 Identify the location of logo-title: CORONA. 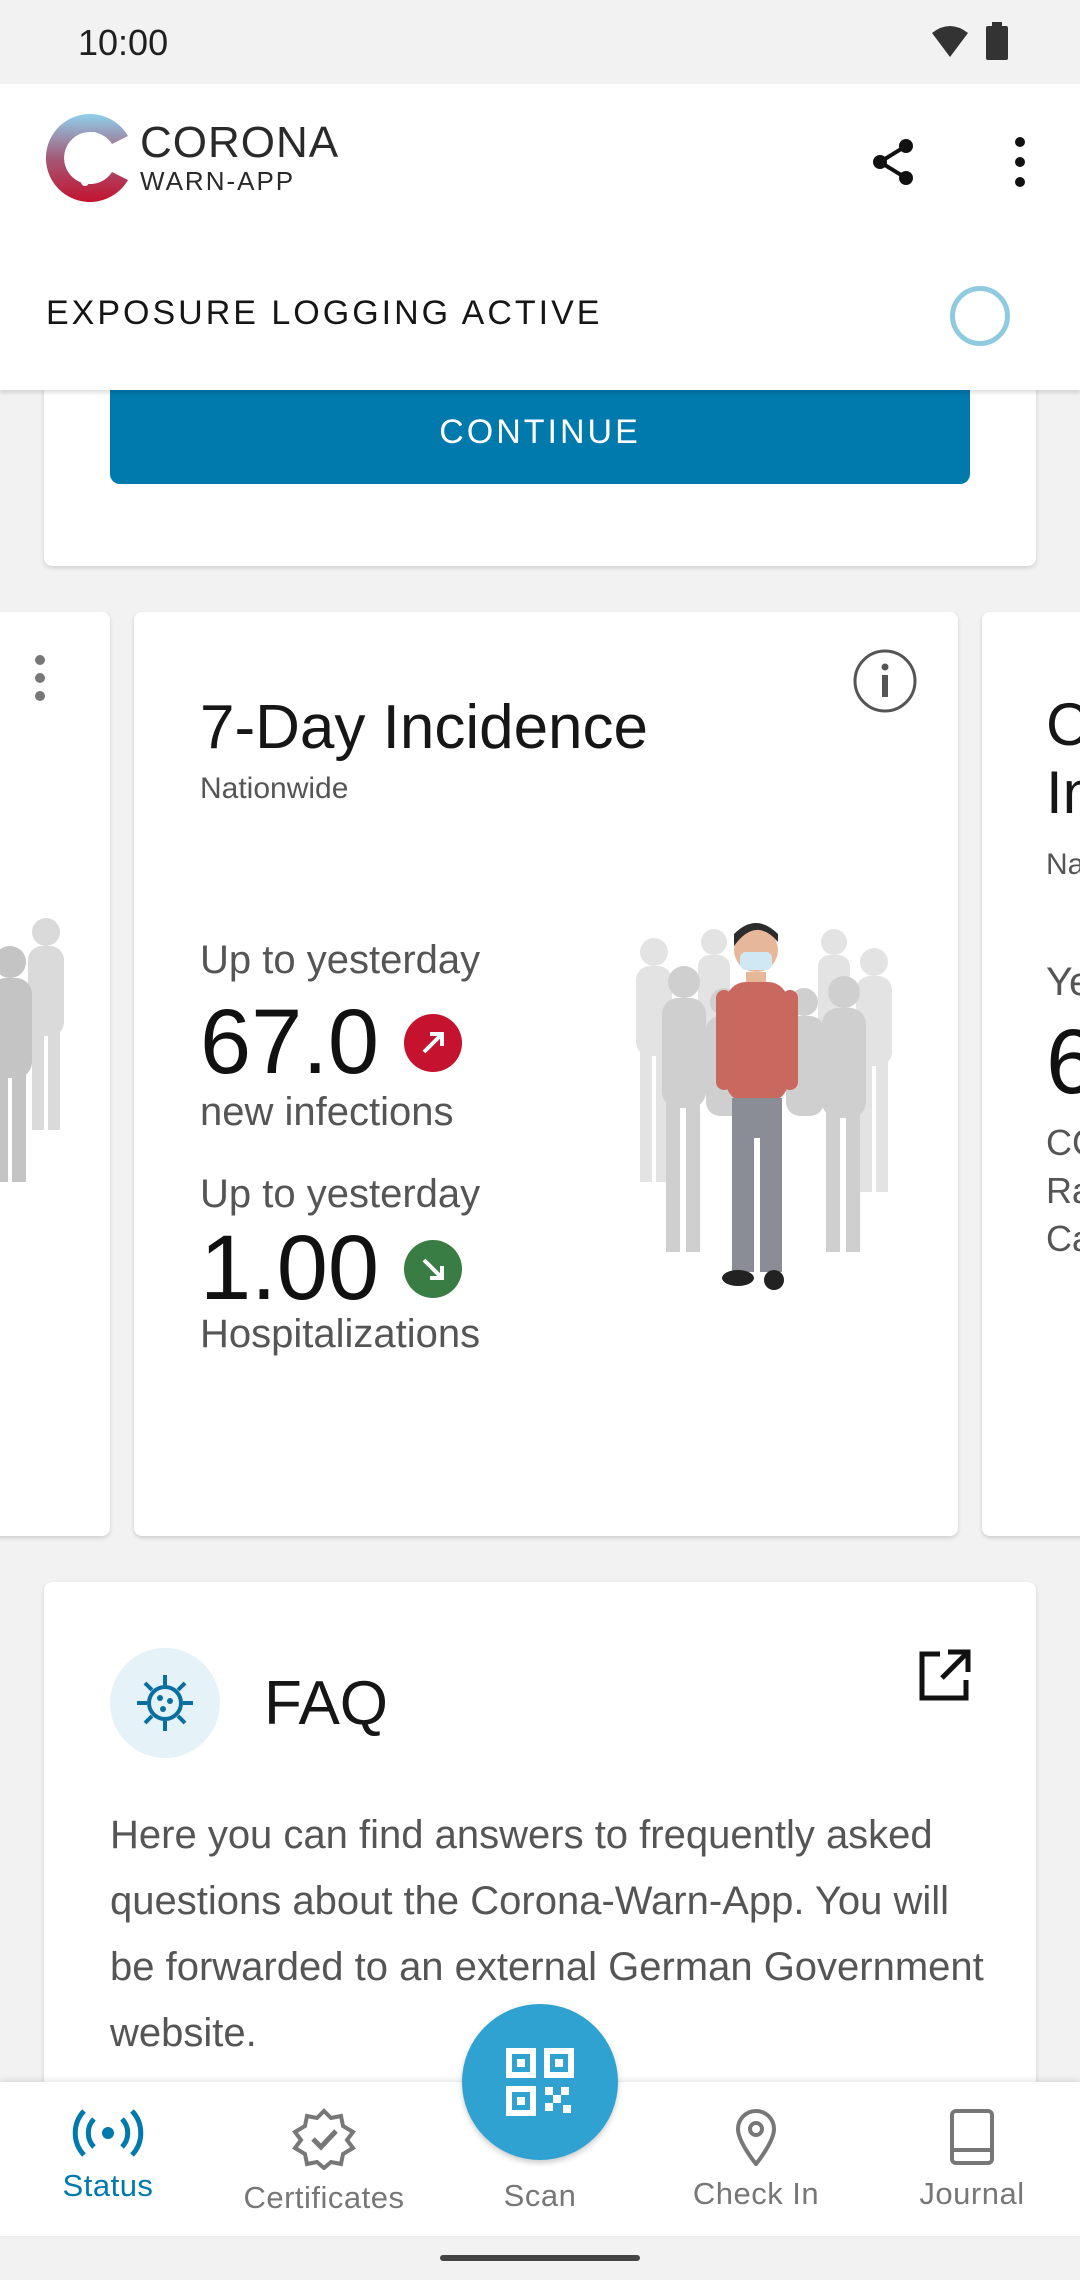
(240, 142).